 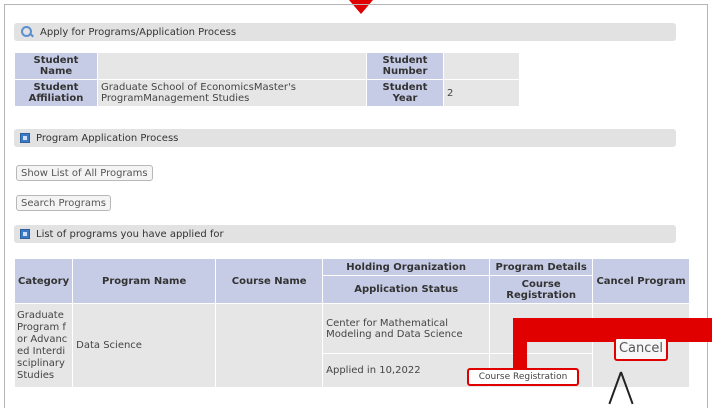 I want to click on col-program-details: Program Details, so click(x=541, y=267).